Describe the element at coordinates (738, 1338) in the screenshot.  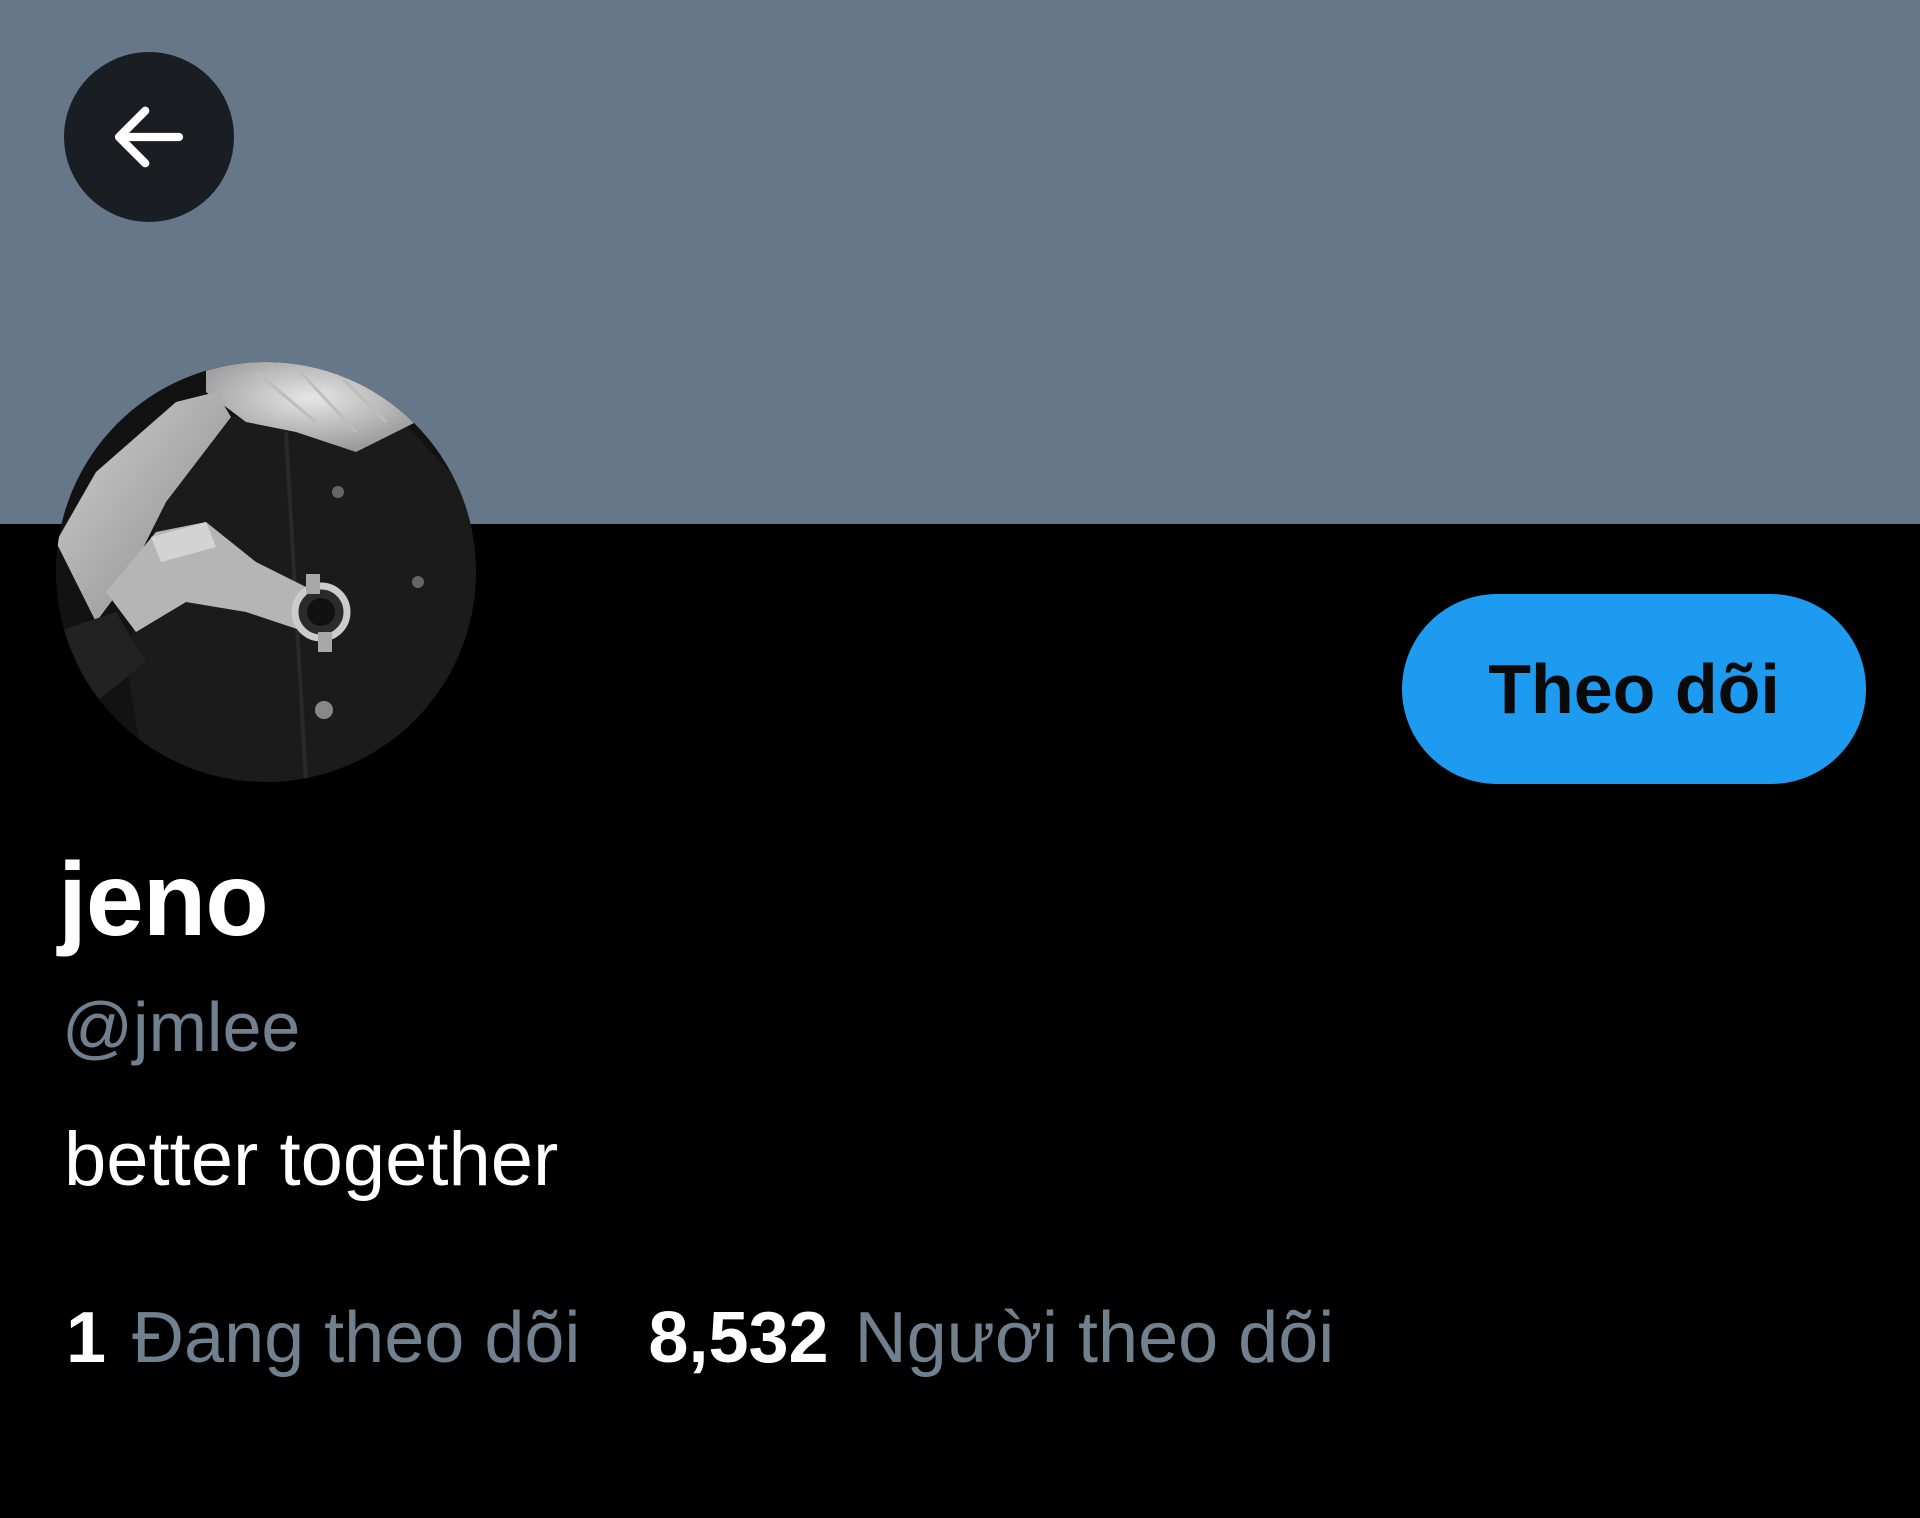
I see `followers-count: 8,532` at that location.